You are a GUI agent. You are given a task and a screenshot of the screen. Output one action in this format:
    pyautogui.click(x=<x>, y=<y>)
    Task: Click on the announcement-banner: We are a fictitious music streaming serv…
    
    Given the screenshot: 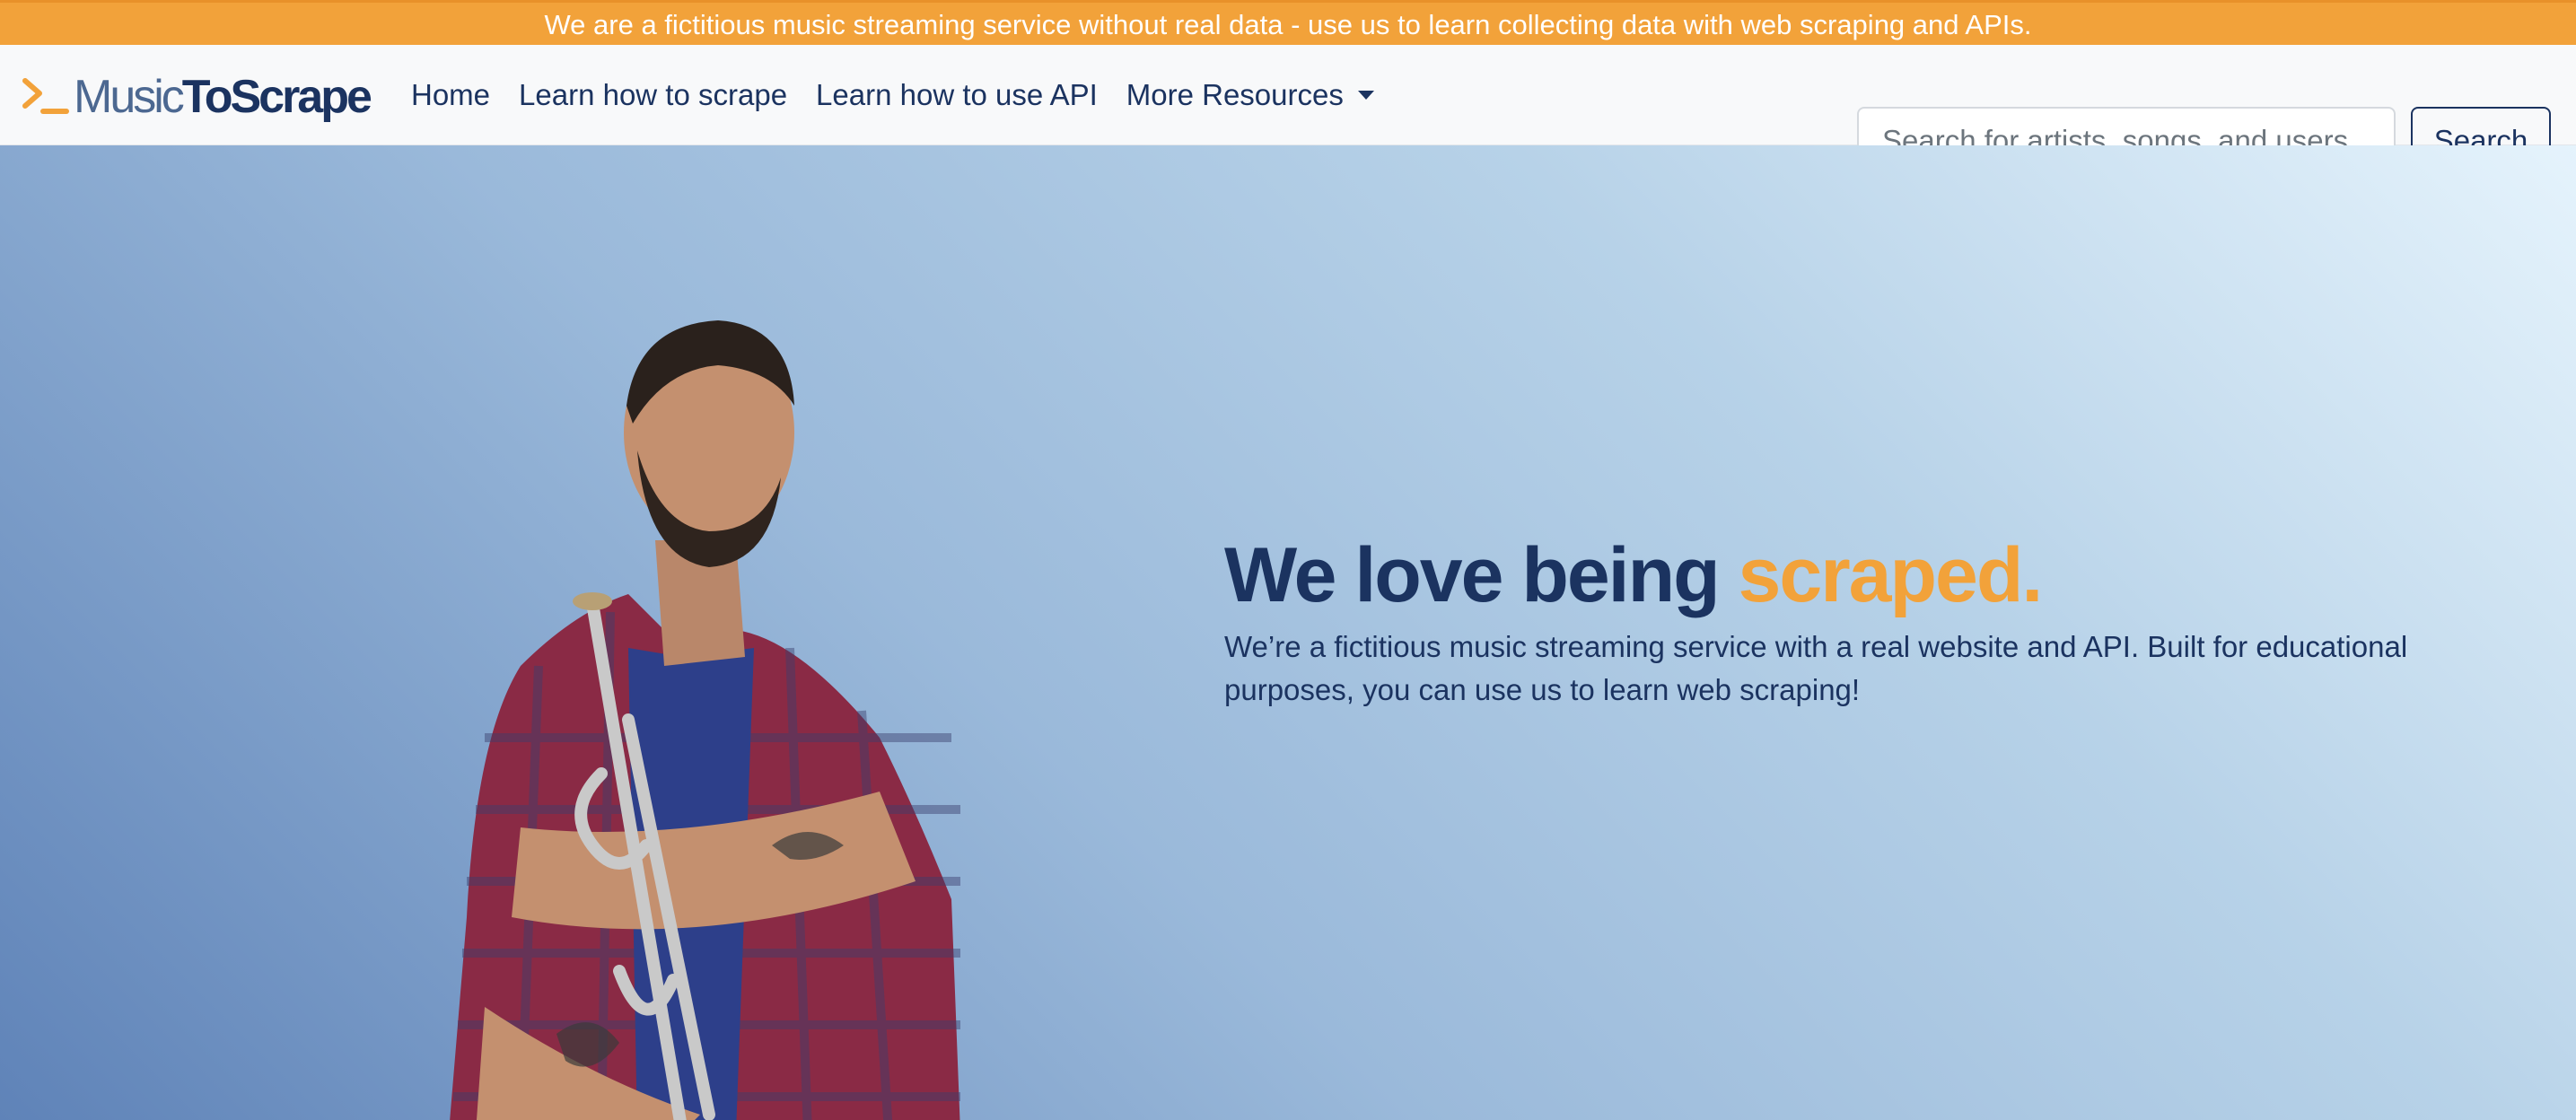 What is the action you would take?
    pyautogui.click(x=1288, y=23)
    